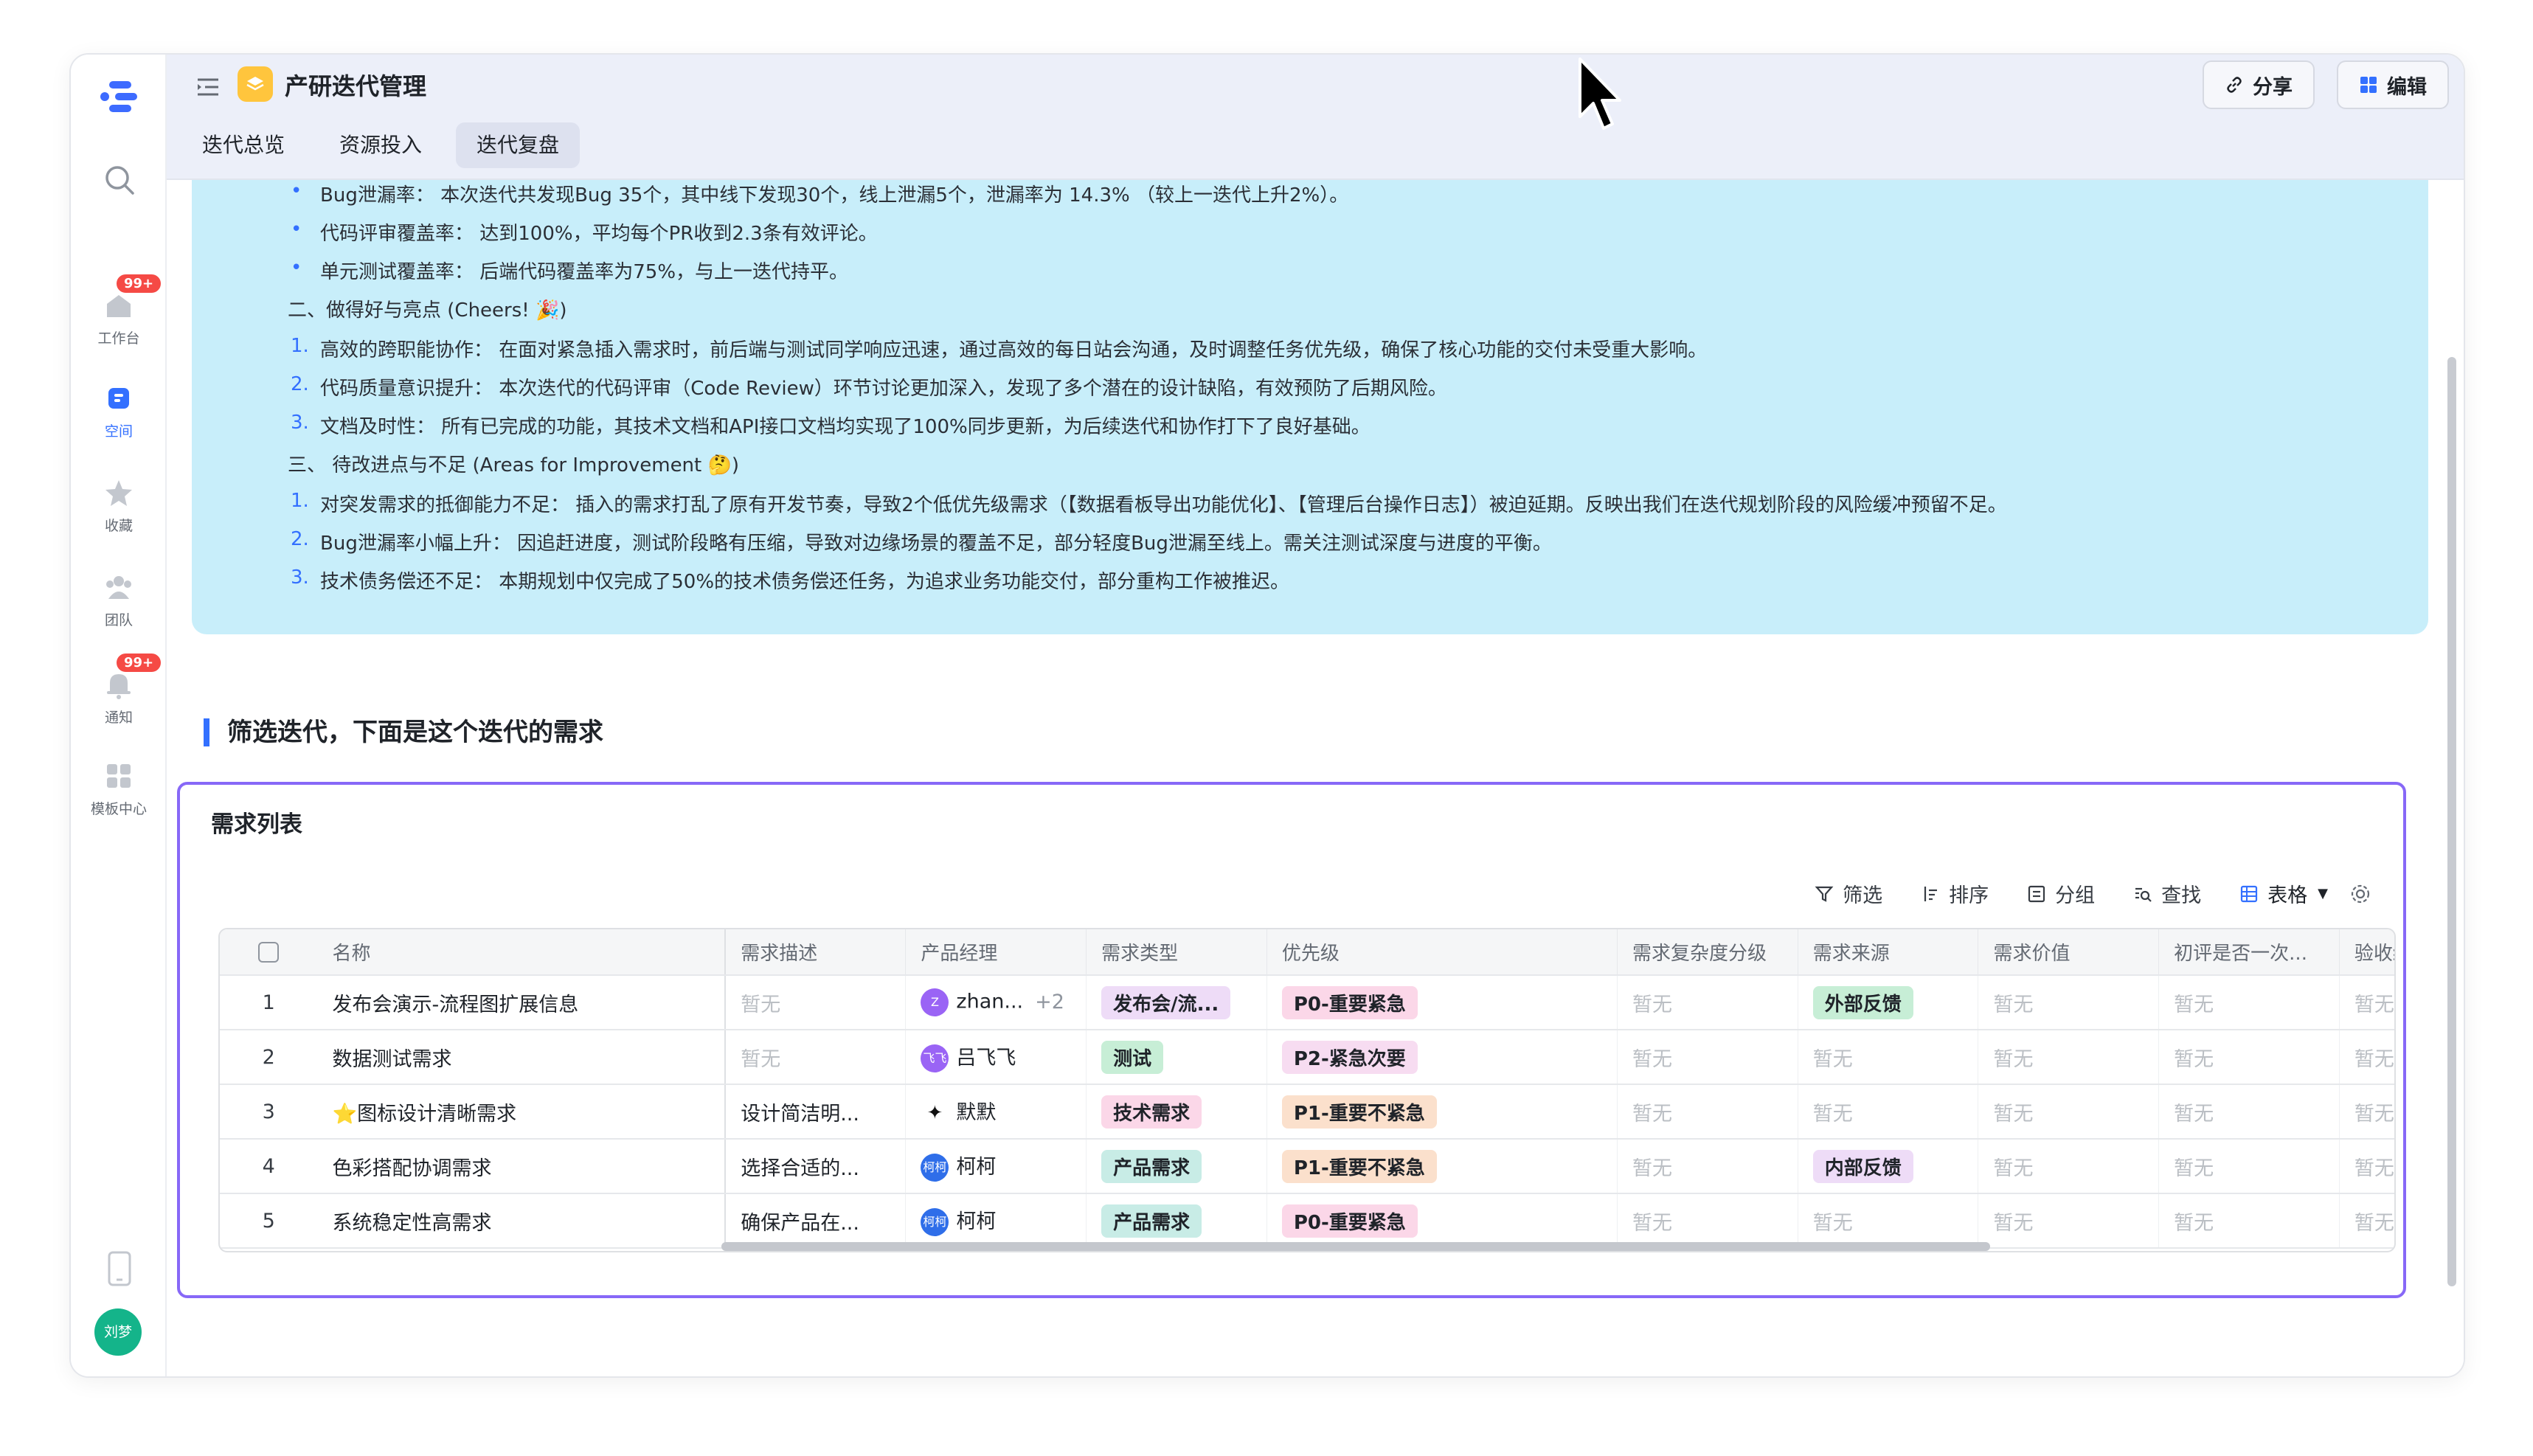 Image resolution: width=2533 pixels, height=1456 pixels. I want to click on find-button: 查找, so click(2167, 894).